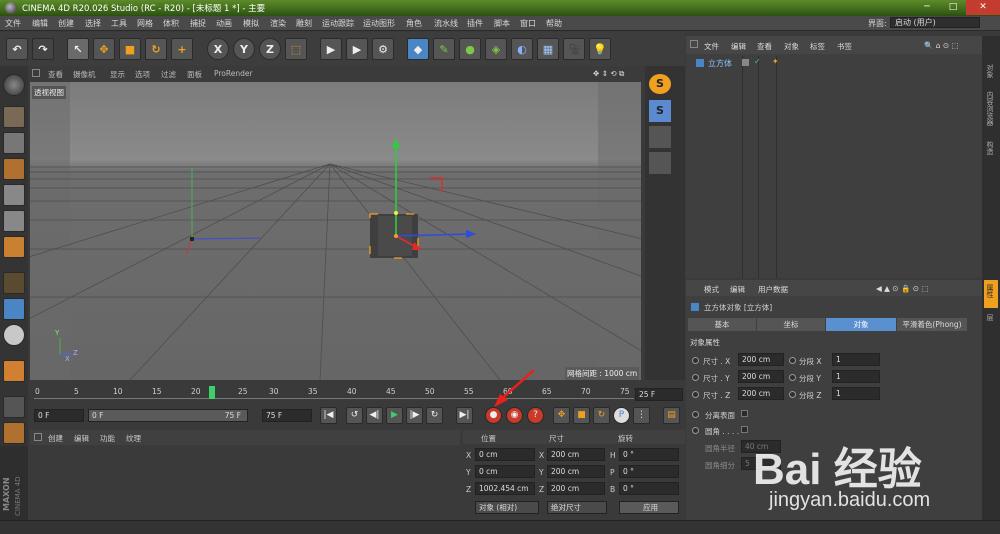 This screenshot has width=1000, height=534. What do you see at coordinates (761, 359) in the screenshot?
I see `prop-size-x-field: 200 cm` at bounding box center [761, 359].